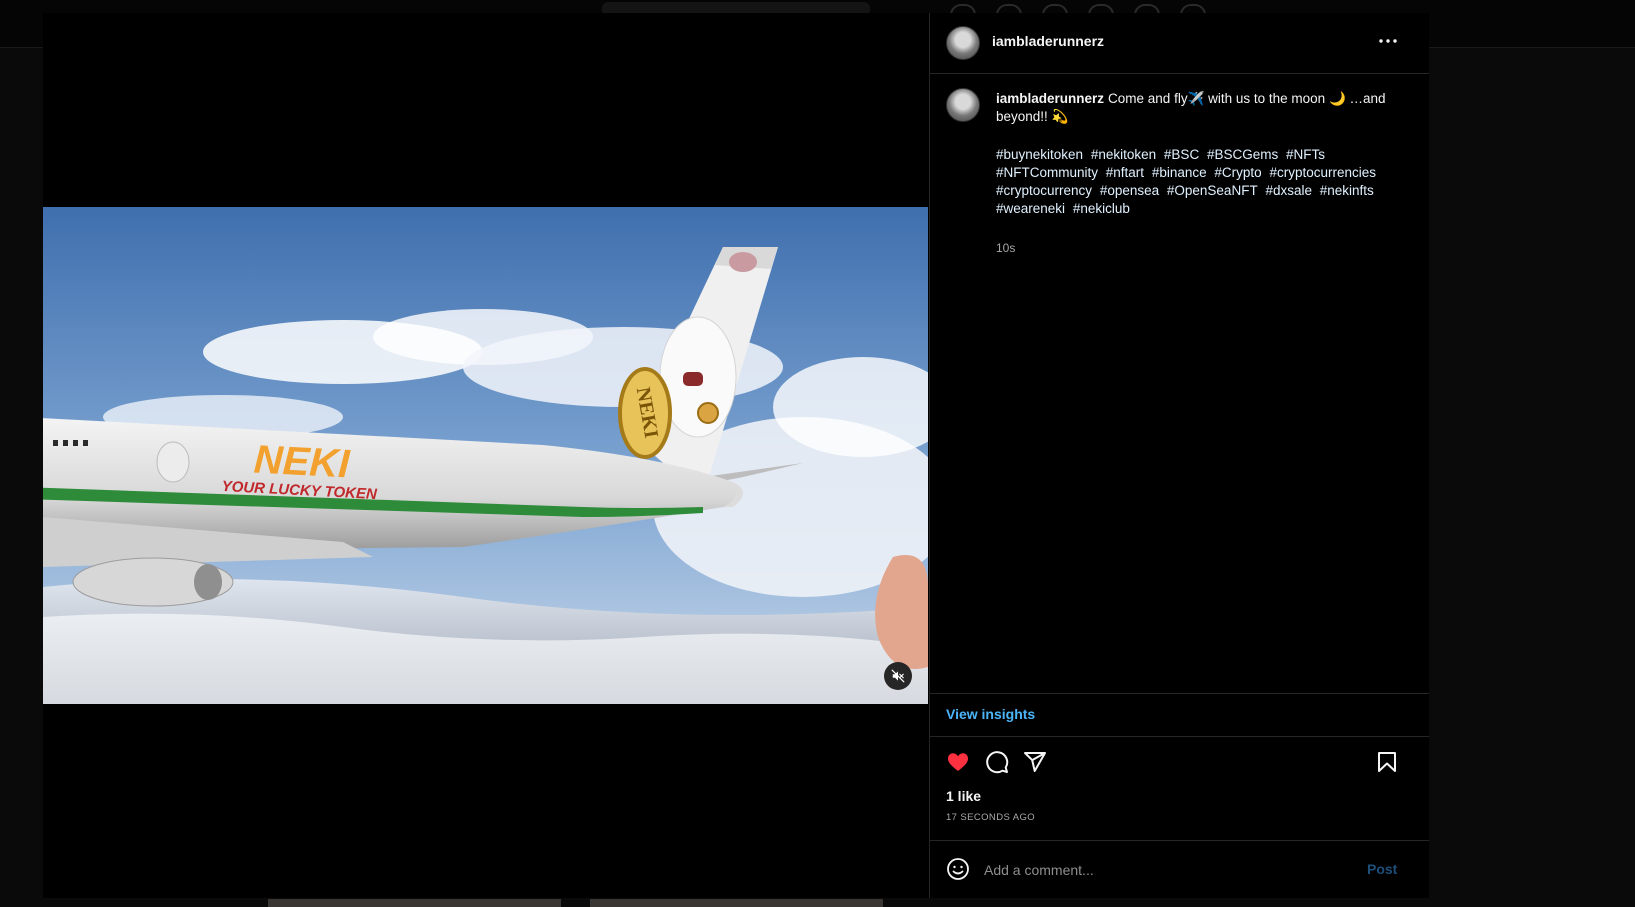  I want to click on hashtag-link: #cryptocurrencies, so click(1322, 172).